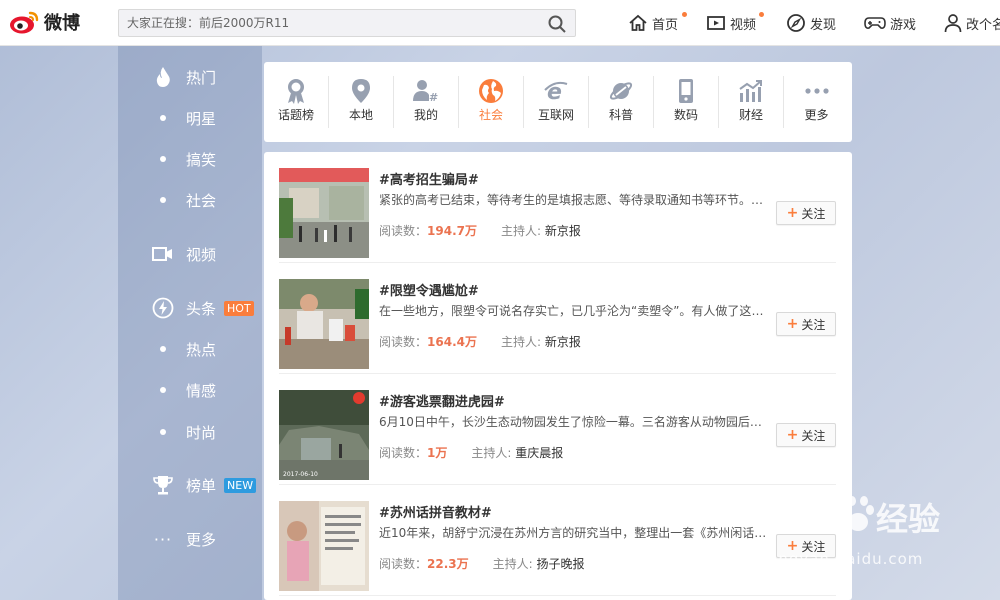  What do you see at coordinates (442, 400) in the screenshot?
I see `topic-title: #游客逃票翻进虎园#` at bounding box center [442, 400].